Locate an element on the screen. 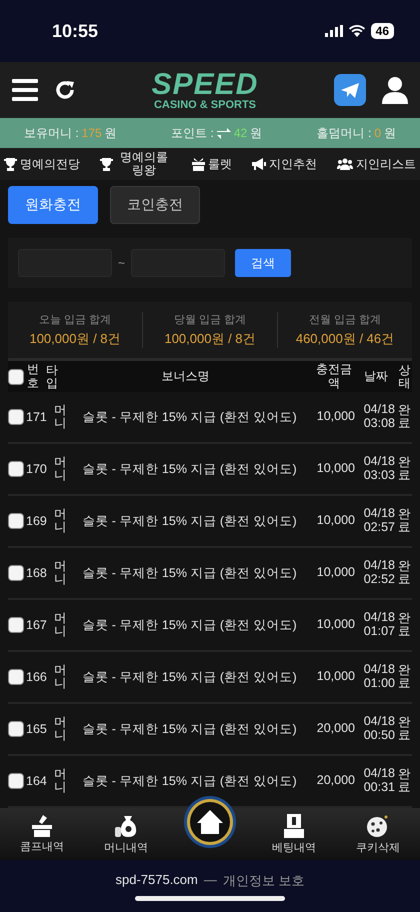 The image size is (420, 912). column-header: 타입 is located at coordinates (52, 377).